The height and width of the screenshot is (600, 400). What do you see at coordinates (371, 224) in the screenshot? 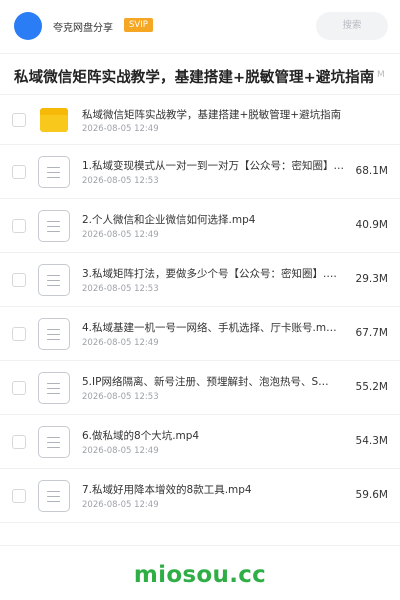
I see `item-size: 40.9M` at bounding box center [371, 224].